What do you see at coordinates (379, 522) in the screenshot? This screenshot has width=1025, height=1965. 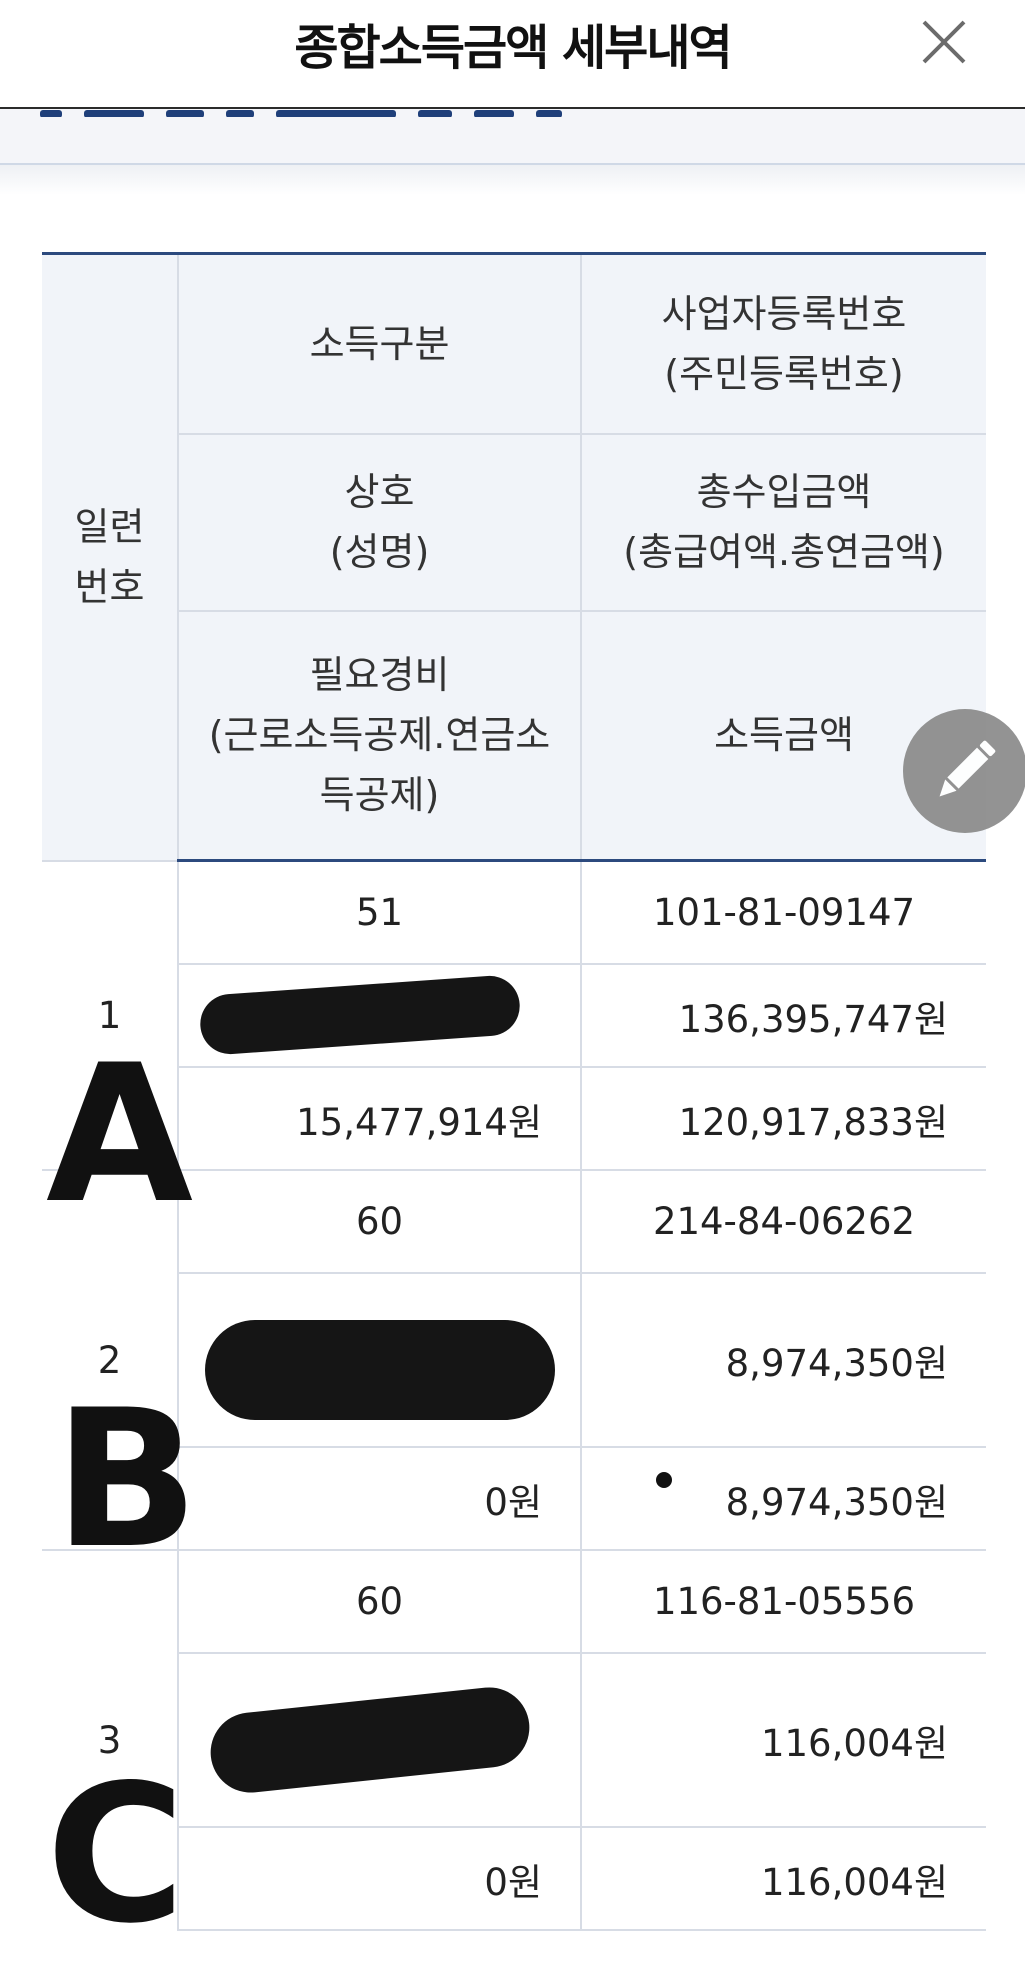 I see `header-company-name: 상호 (성명)` at bounding box center [379, 522].